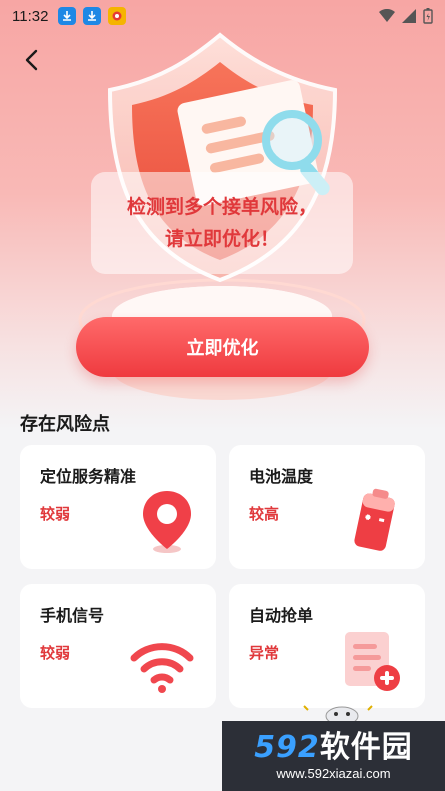  What do you see at coordinates (88, 476) in the screenshot?
I see `card-title: 定位服务精准` at bounding box center [88, 476].